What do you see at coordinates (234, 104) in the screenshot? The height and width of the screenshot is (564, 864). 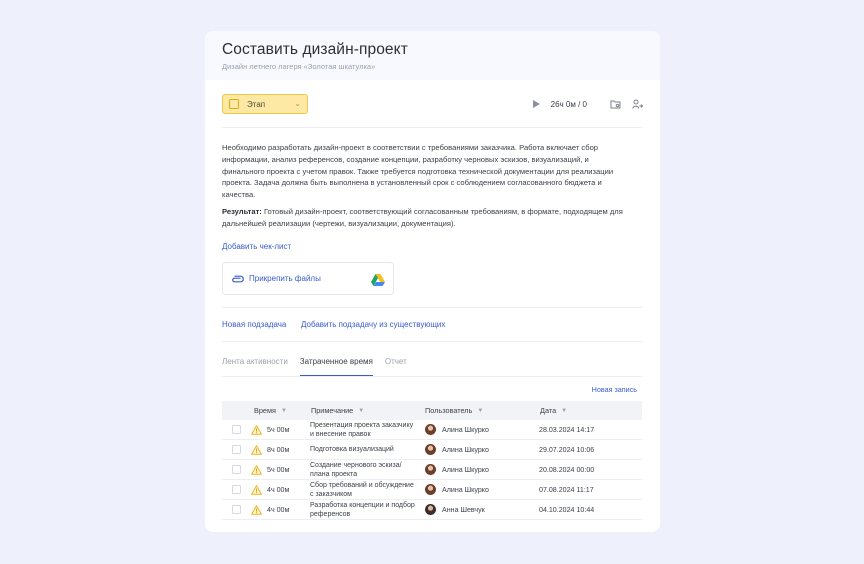 I see `stage-checkbox-icon` at bounding box center [234, 104].